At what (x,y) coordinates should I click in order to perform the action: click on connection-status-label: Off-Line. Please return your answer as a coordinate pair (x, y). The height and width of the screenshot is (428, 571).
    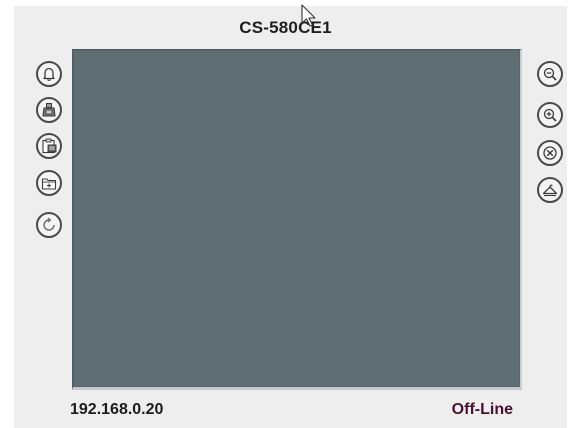
    Looking at the image, I should click on (482, 409).